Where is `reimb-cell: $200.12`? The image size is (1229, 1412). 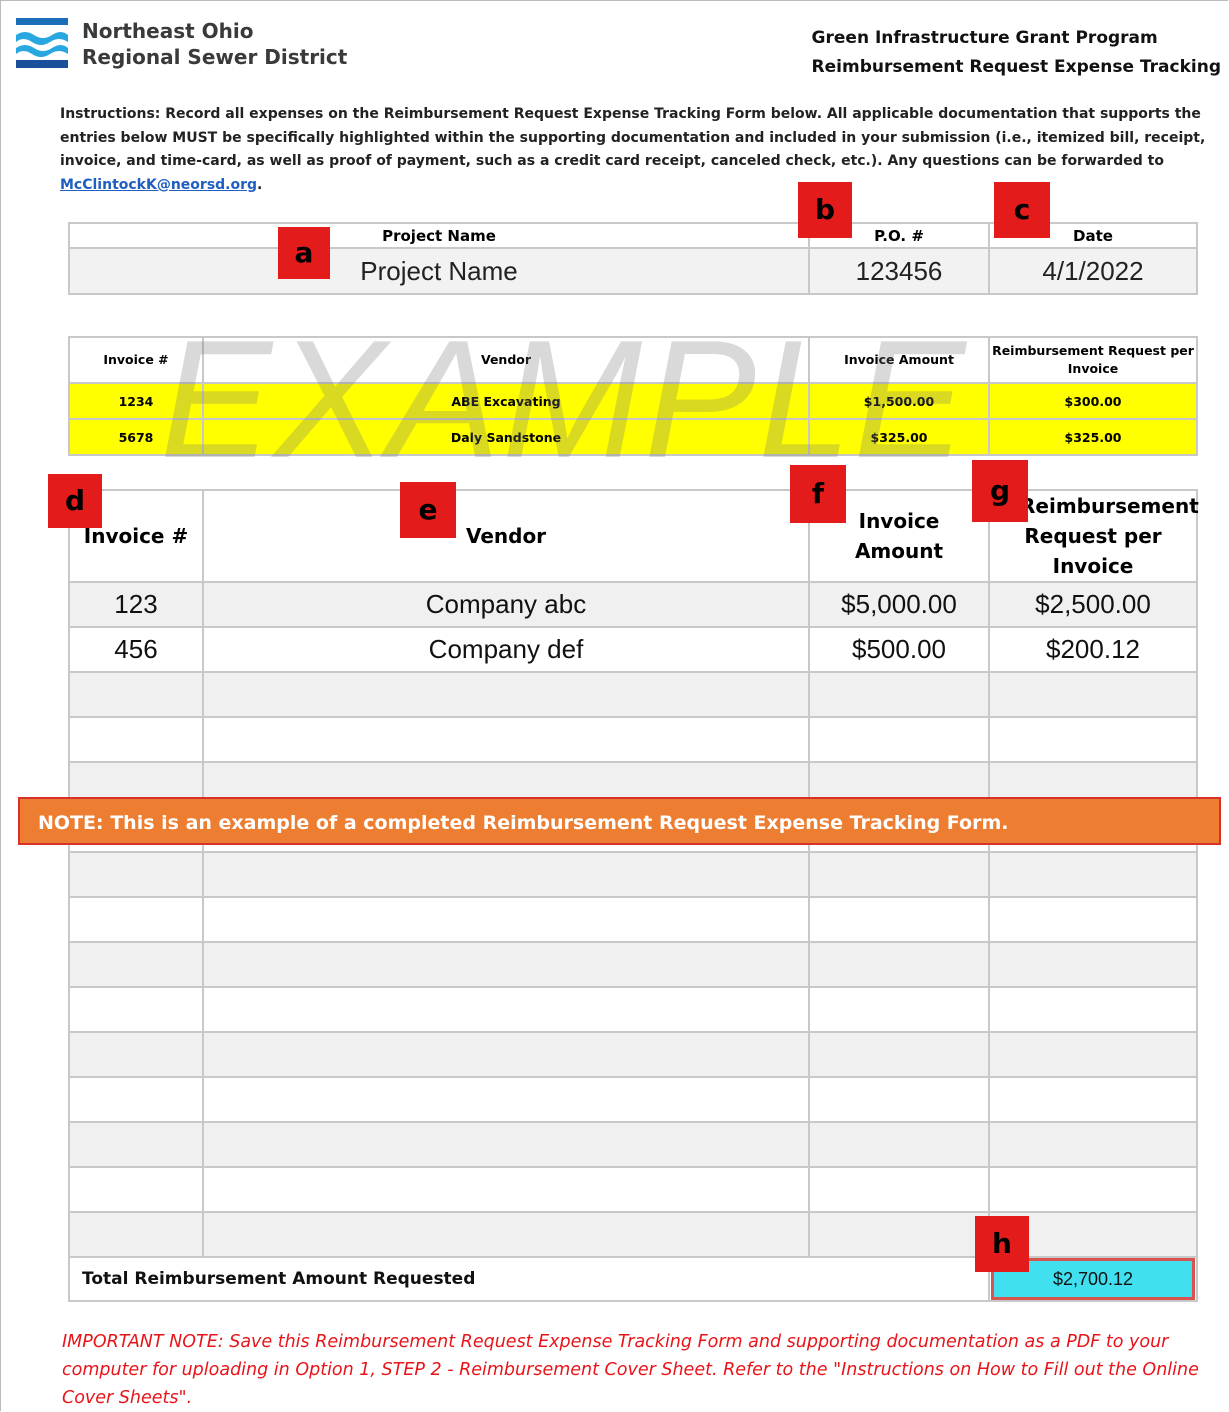 reimb-cell: $200.12 is located at coordinates (1093, 649).